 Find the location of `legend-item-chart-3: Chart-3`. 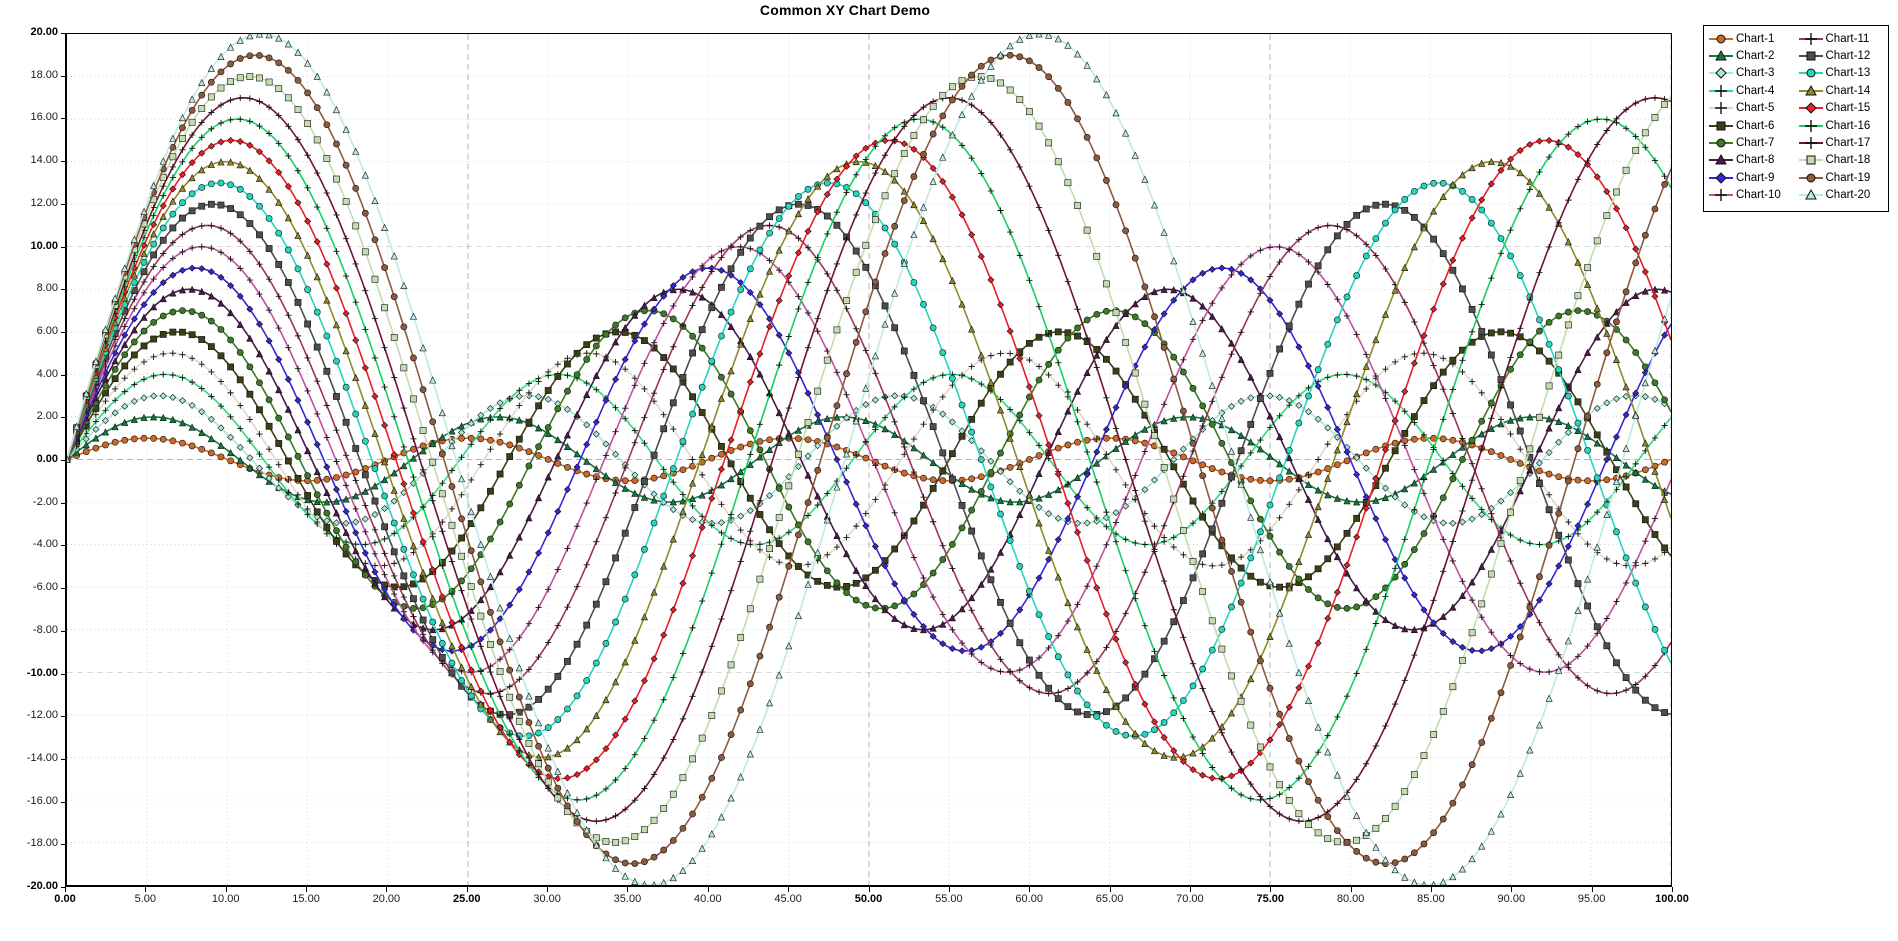

legend-item-chart-3: Chart-3 is located at coordinates (1752, 73).